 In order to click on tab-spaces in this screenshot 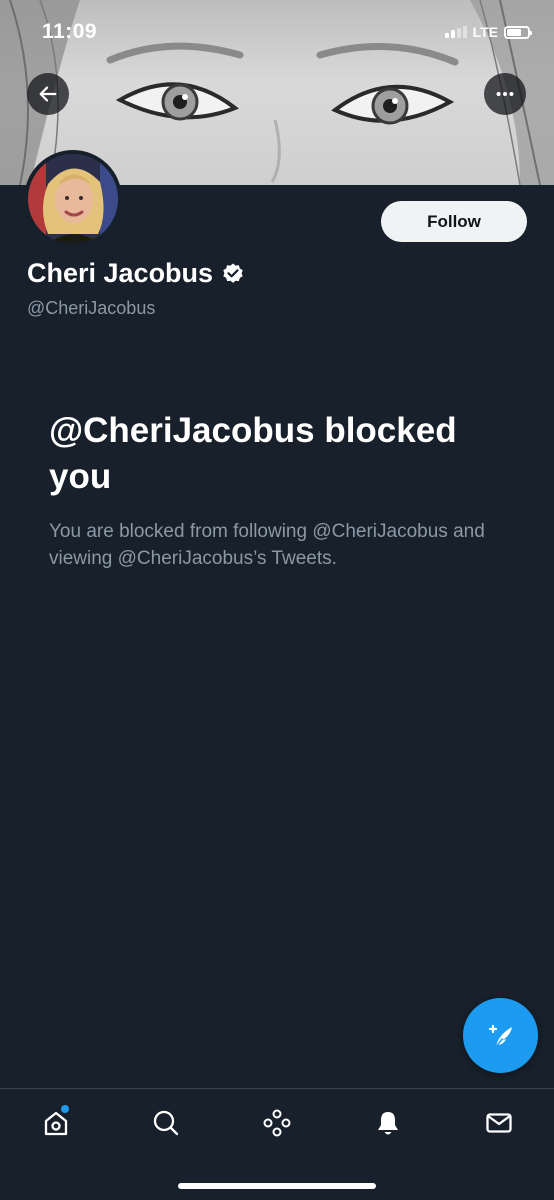, I will do `click(277, 1123)`.